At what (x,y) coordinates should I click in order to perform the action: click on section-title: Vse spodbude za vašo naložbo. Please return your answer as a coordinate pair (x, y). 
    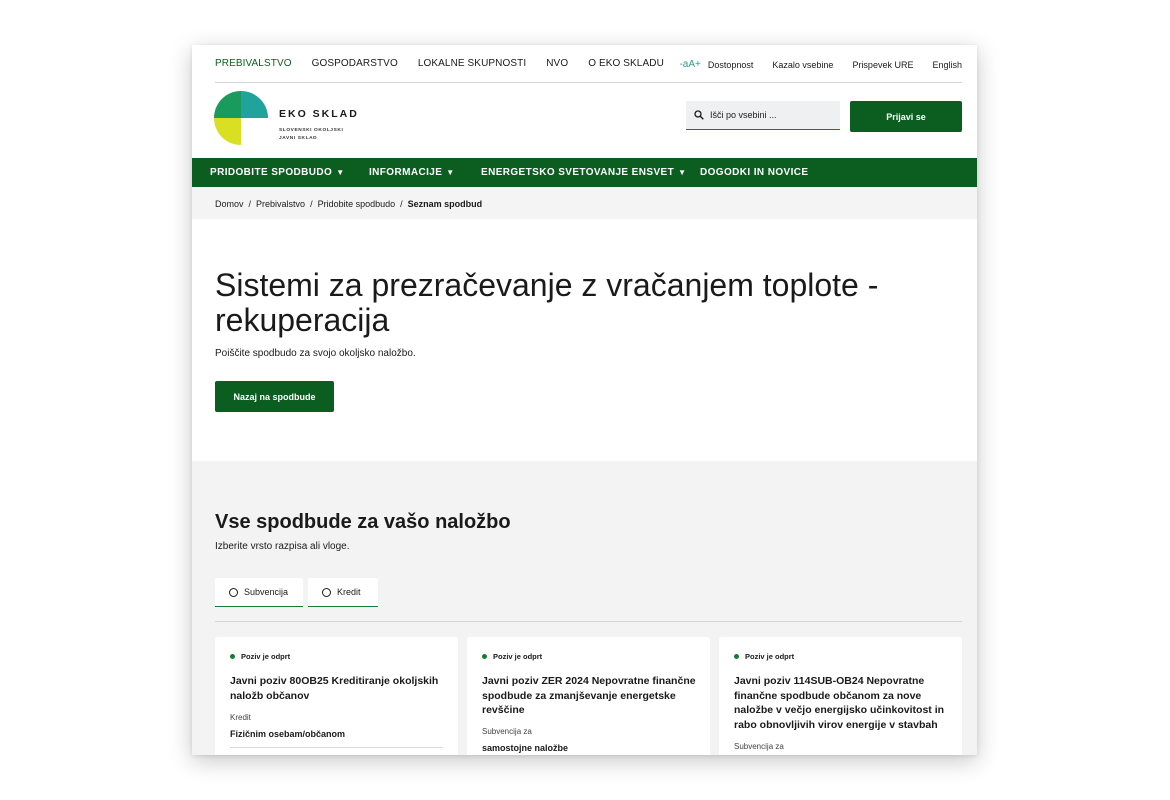
    Looking at the image, I should click on (363, 522).